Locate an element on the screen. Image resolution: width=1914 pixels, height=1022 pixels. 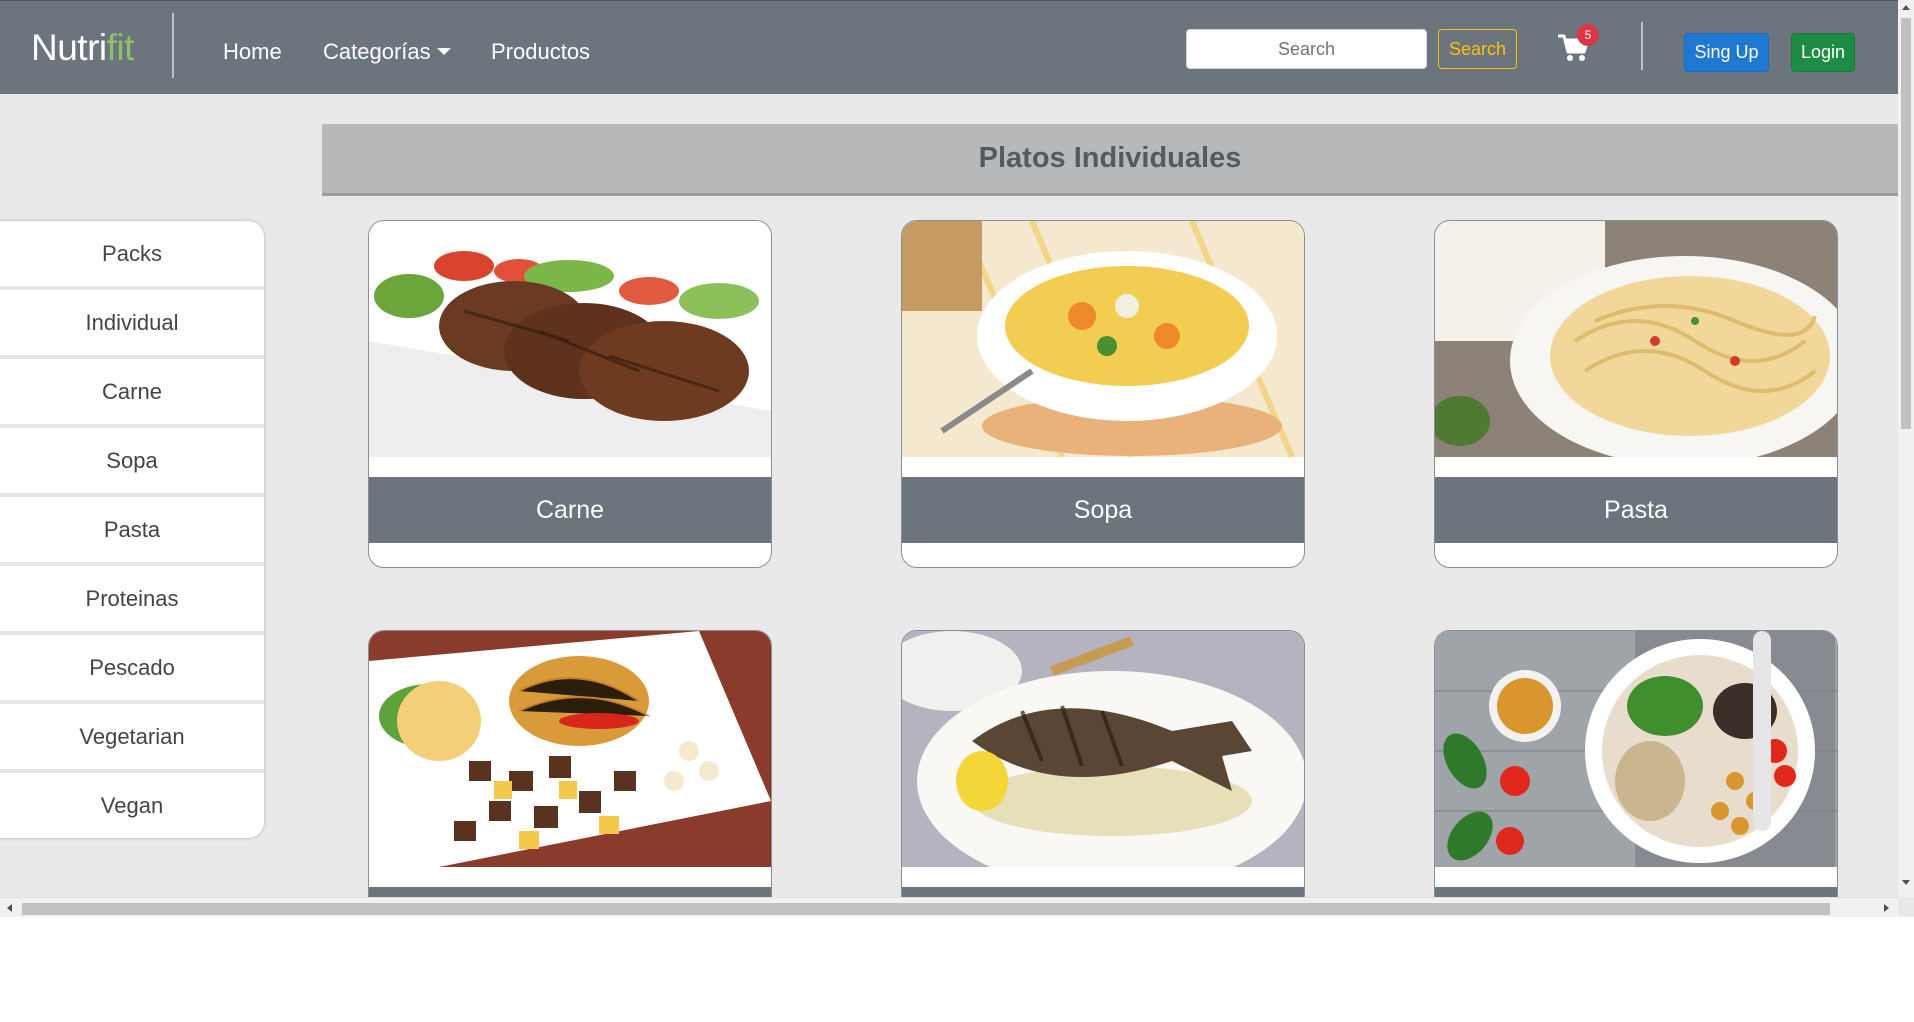
pescado-image is located at coordinates (1103, 749).